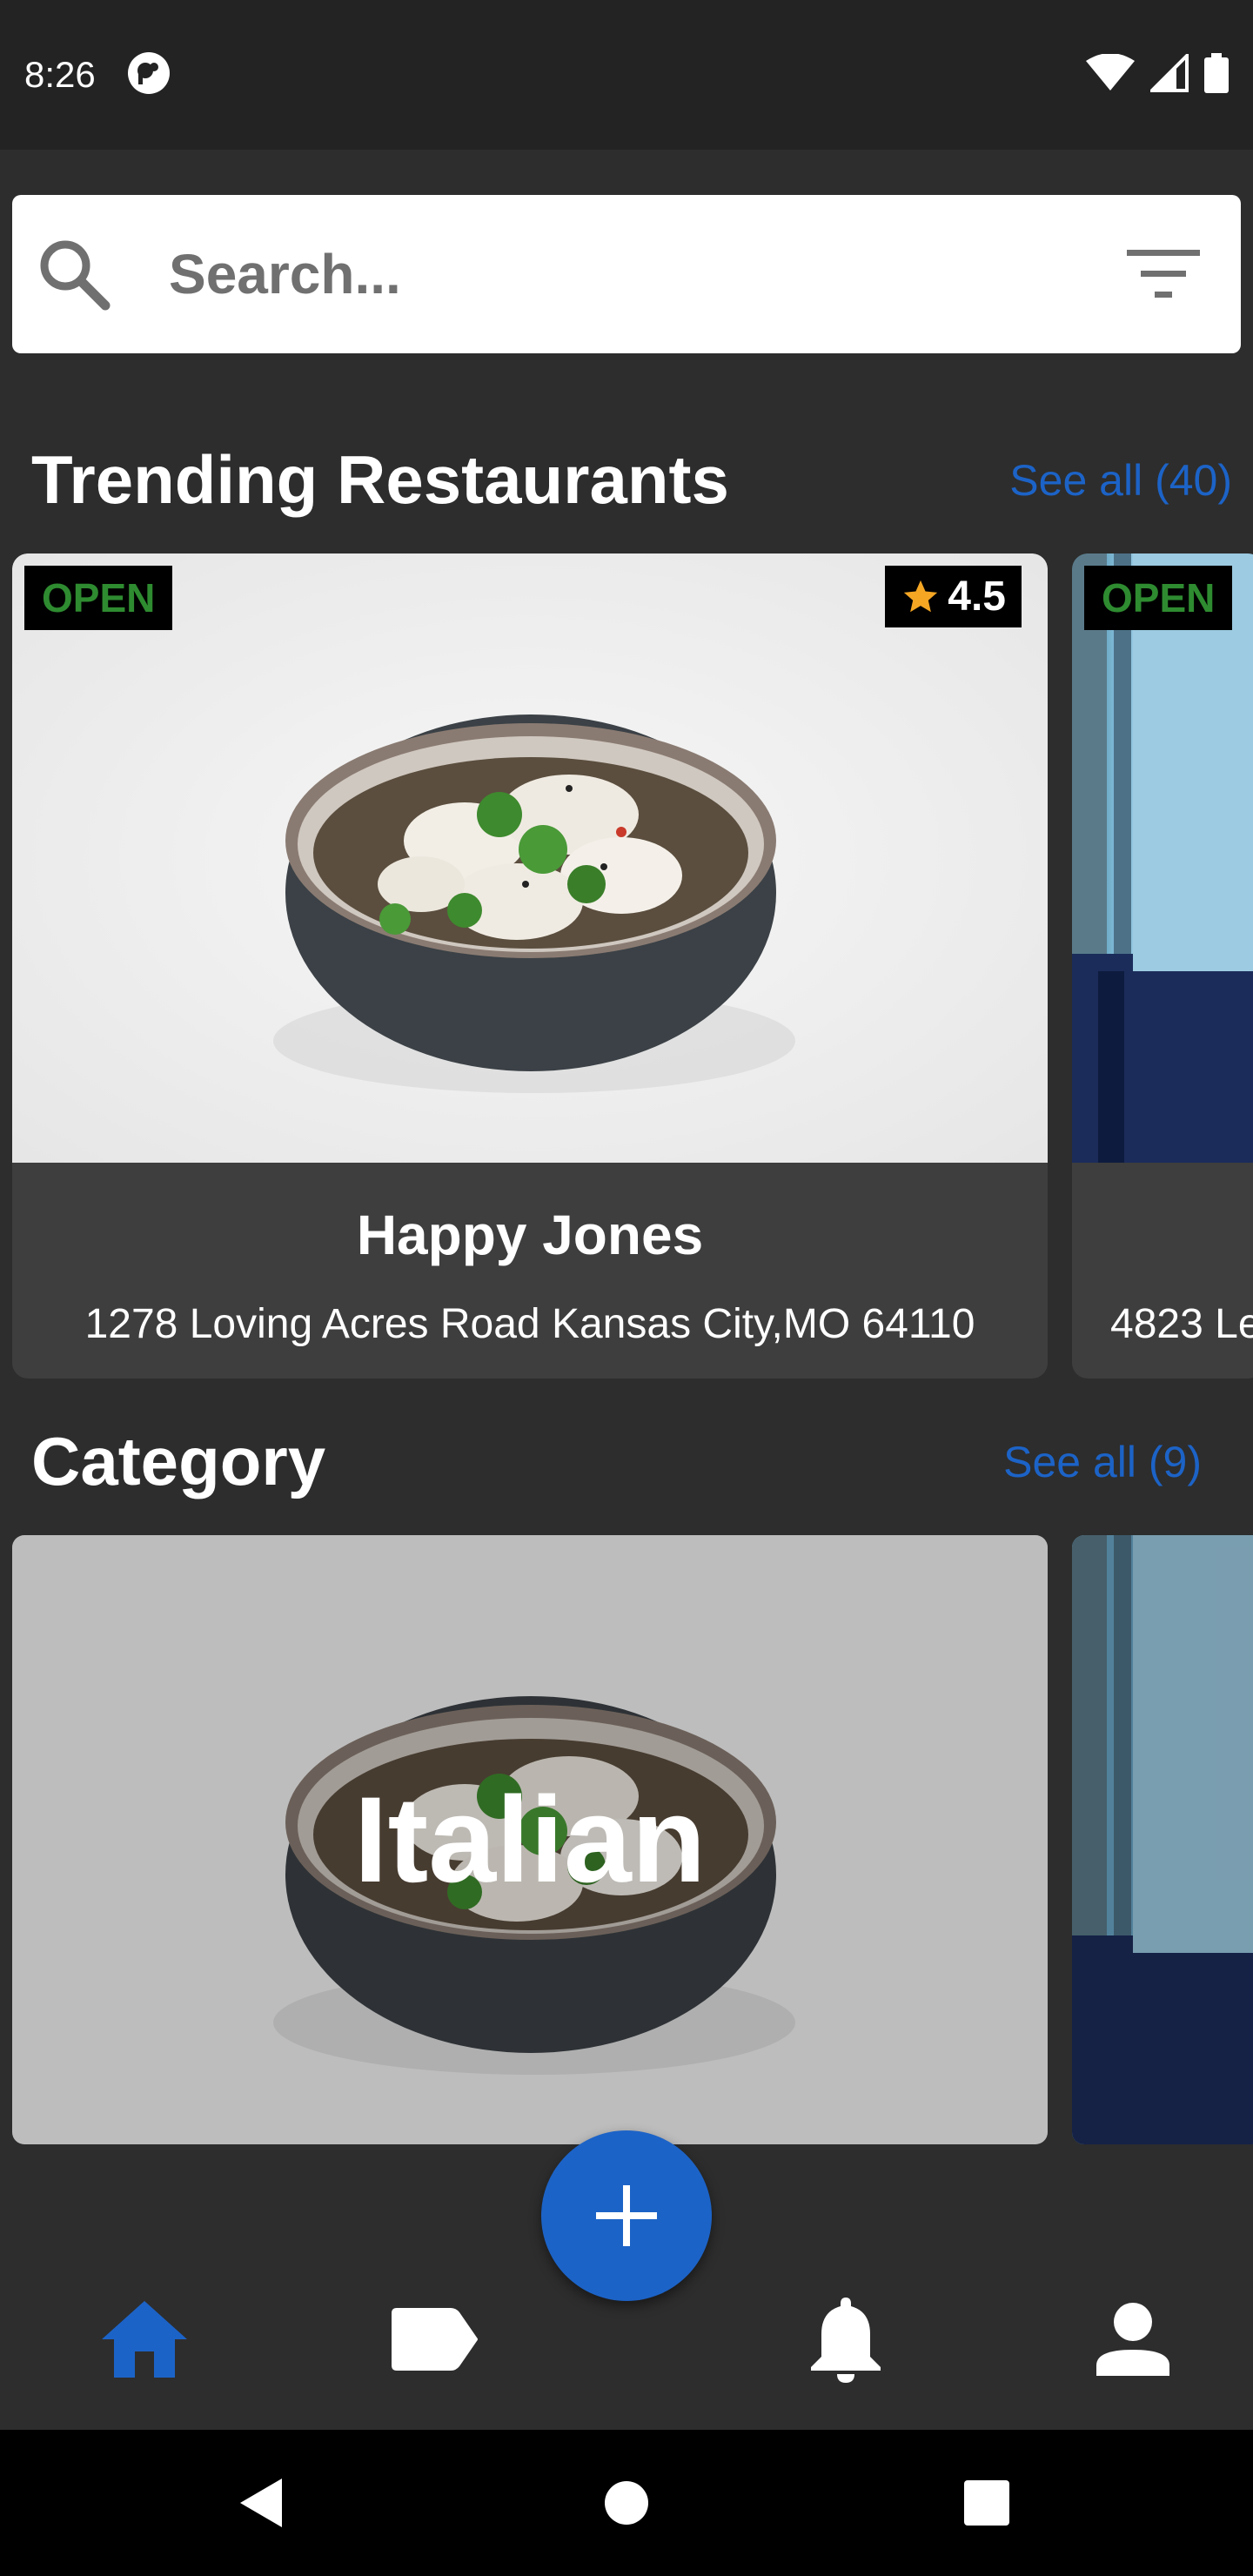  What do you see at coordinates (1216, 74) in the screenshot?
I see `battery-icon` at bounding box center [1216, 74].